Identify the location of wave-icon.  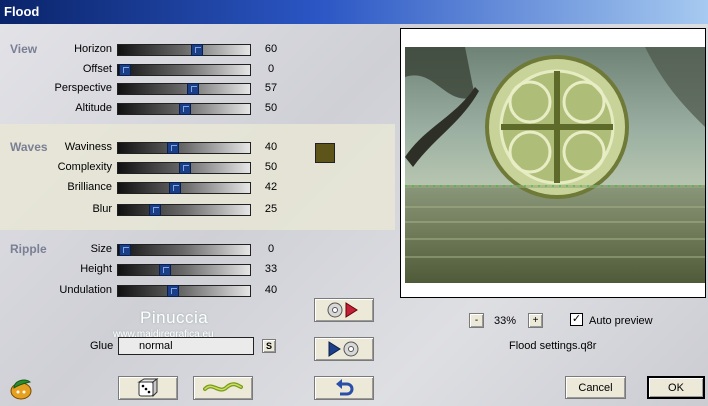
(223, 387).